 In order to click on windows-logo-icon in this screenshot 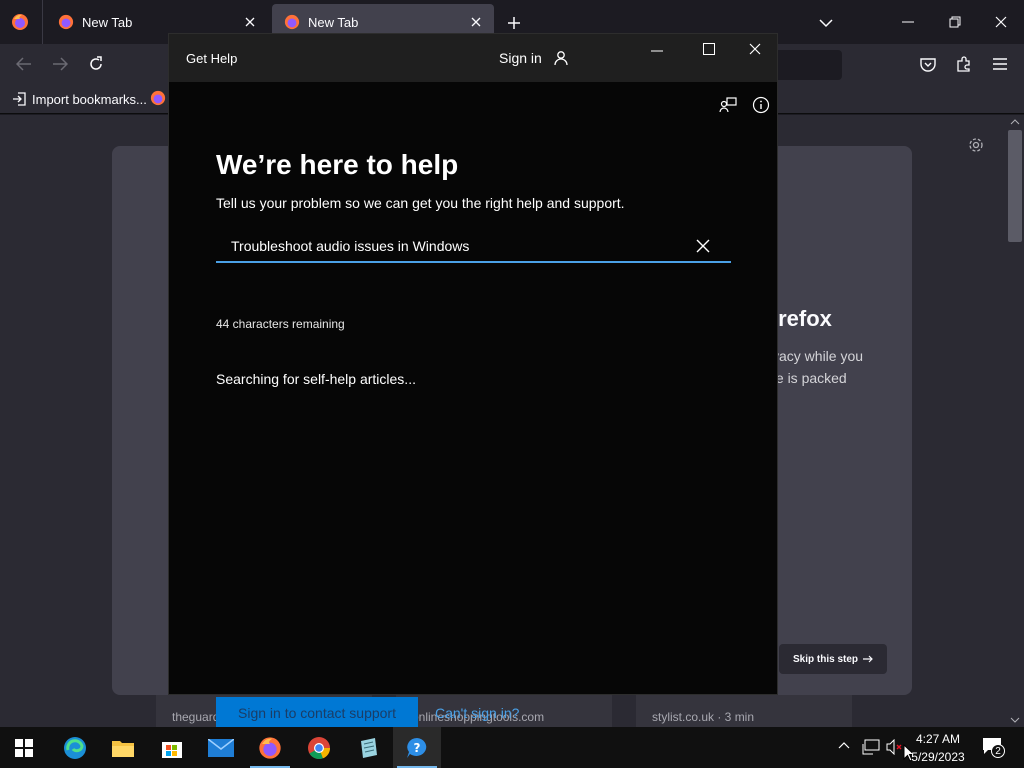, I will do `click(24, 747)`.